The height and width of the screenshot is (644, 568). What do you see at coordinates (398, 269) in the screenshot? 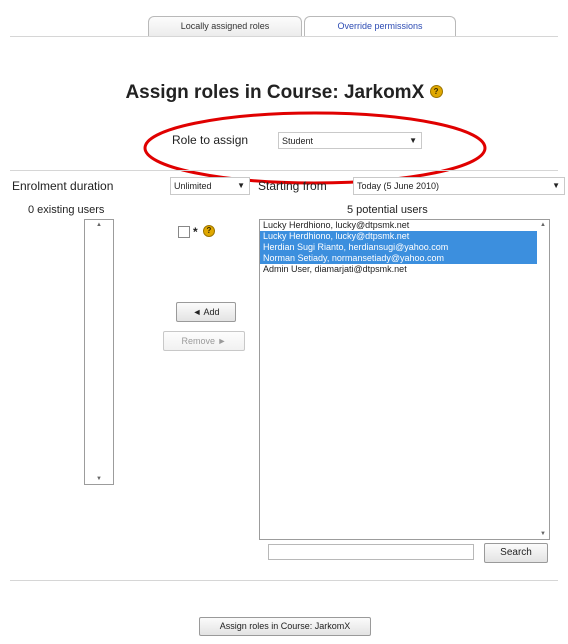
I see `list-item: Admin User, diamarjati@dtpsmk.net` at bounding box center [398, 269].